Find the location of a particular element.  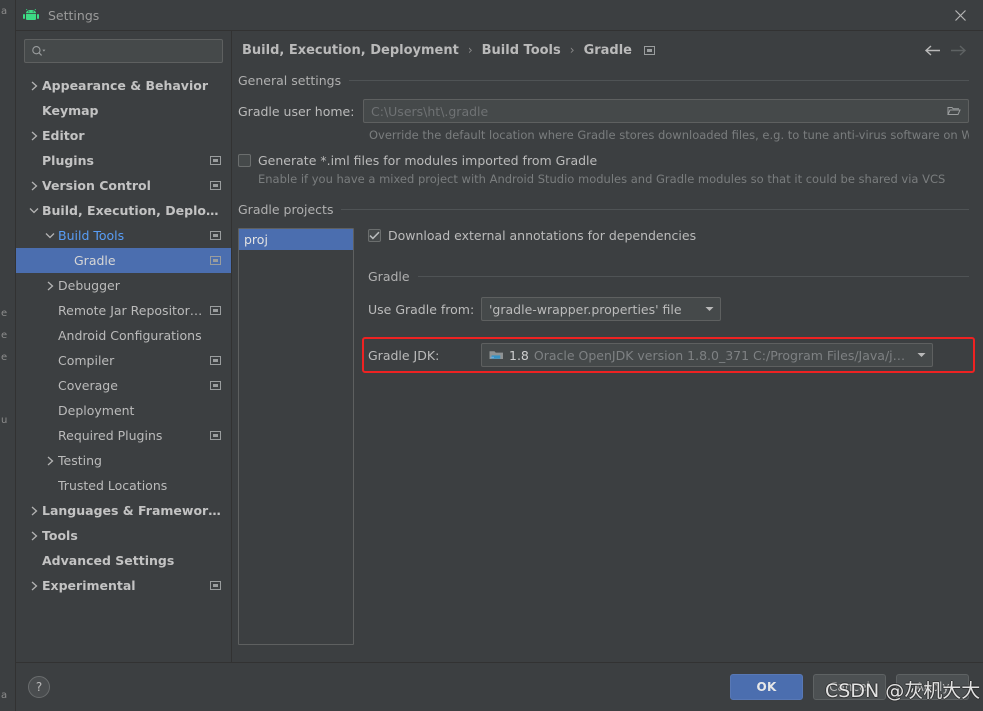

sidebar-item-appearance-behavior: Appearance & Behavior is located at coordinates (123, 85).